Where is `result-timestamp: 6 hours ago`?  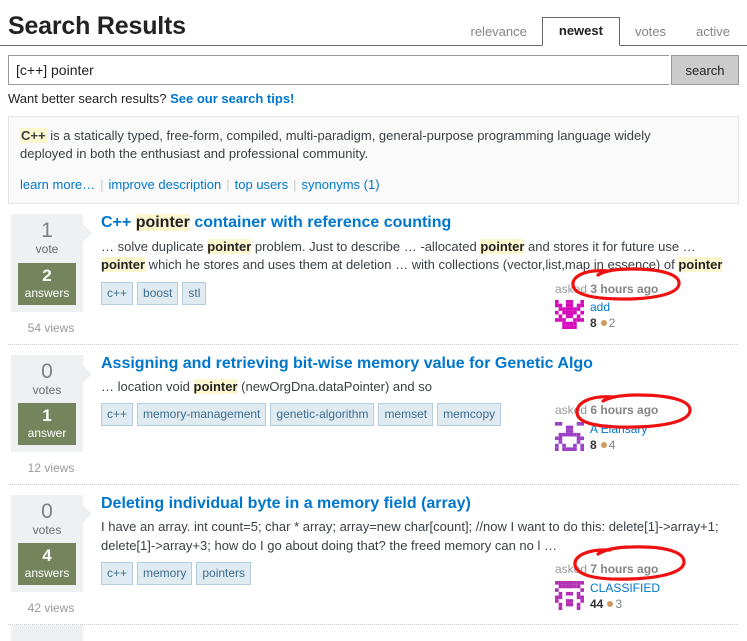
result-timestamp: 6 hours ago is located at coordinates (624, 410).